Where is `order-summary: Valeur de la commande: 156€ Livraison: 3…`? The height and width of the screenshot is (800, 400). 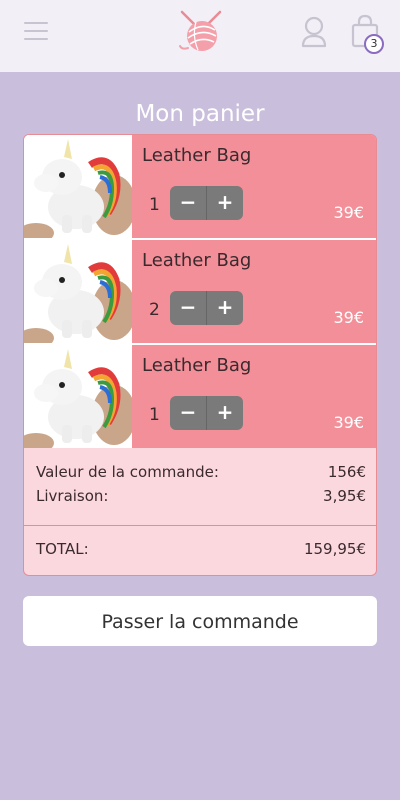
order-summary: Valeur de la commande: 156€ Livraison: 3… is located at coordinates (201, 487).